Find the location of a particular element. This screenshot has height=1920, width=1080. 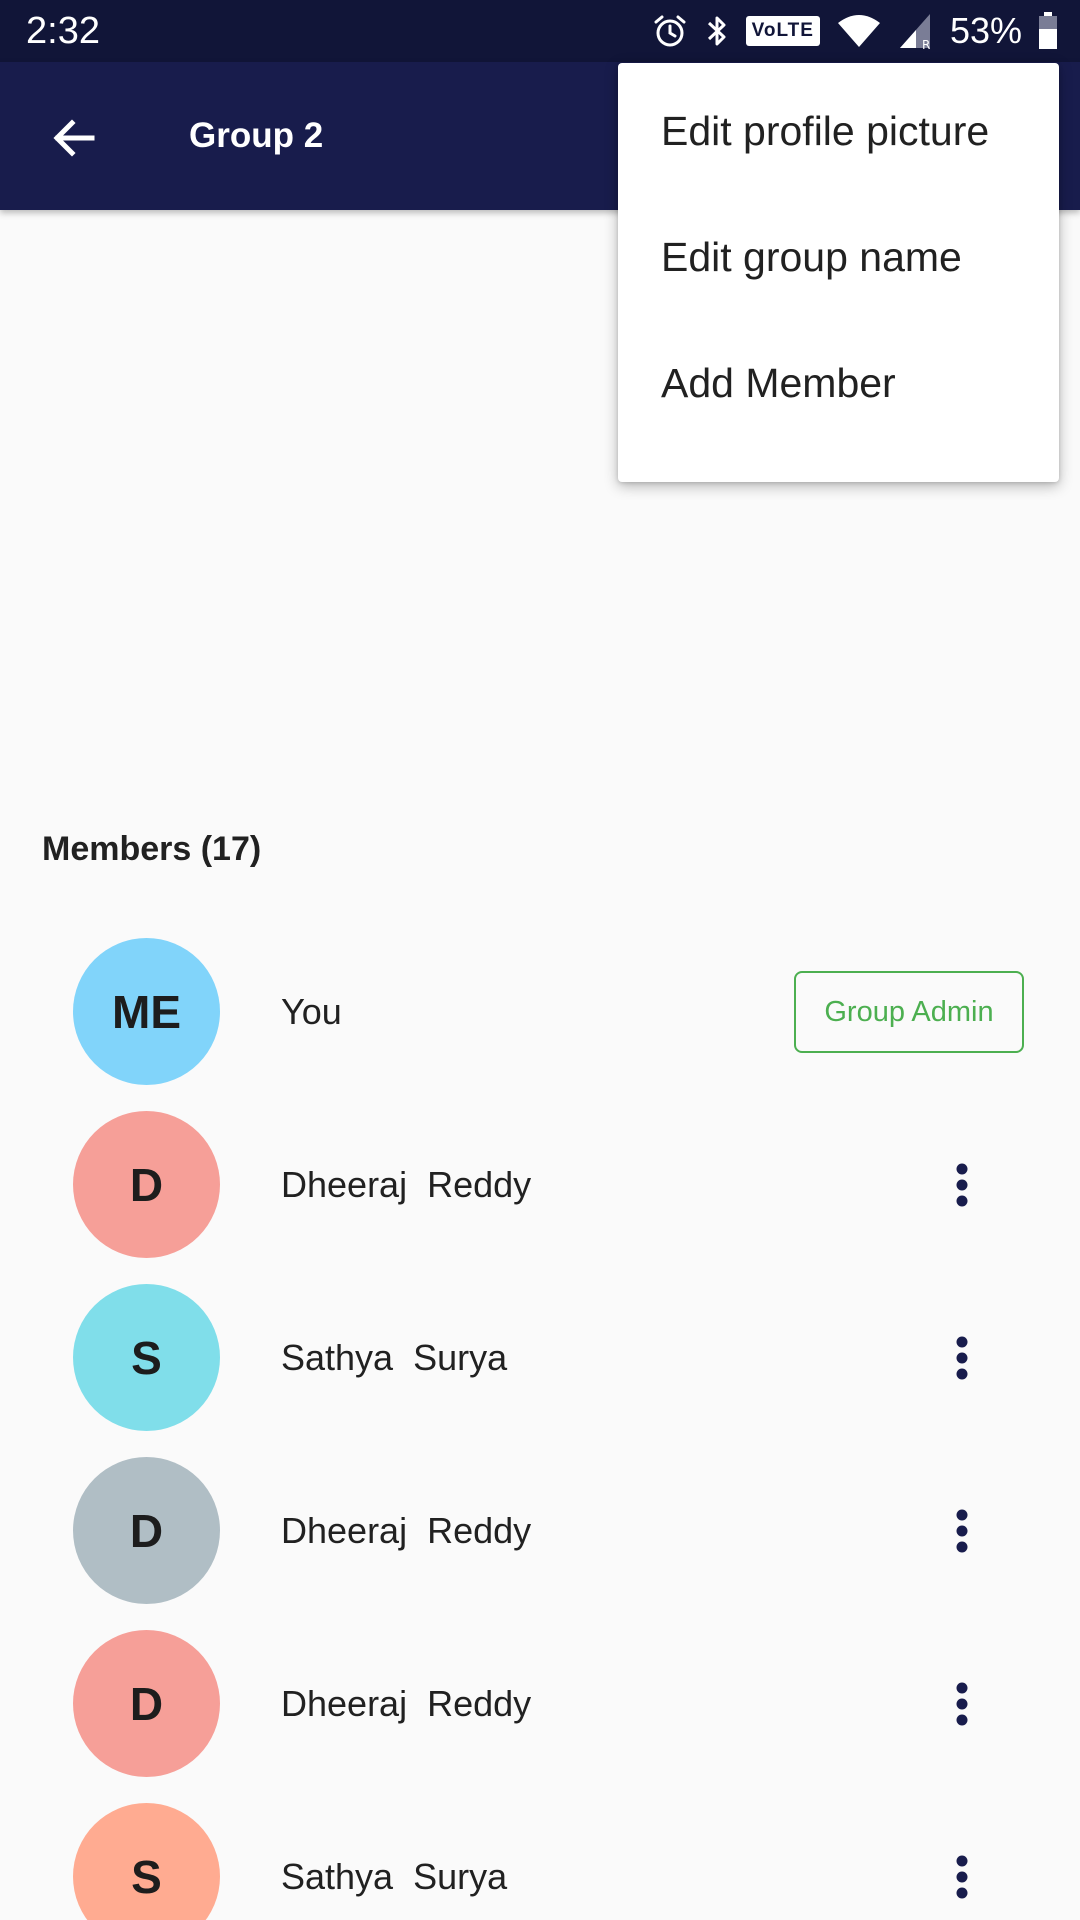

menu-item-edit-group-name: Edit group name is located at coordinates (838, 271).